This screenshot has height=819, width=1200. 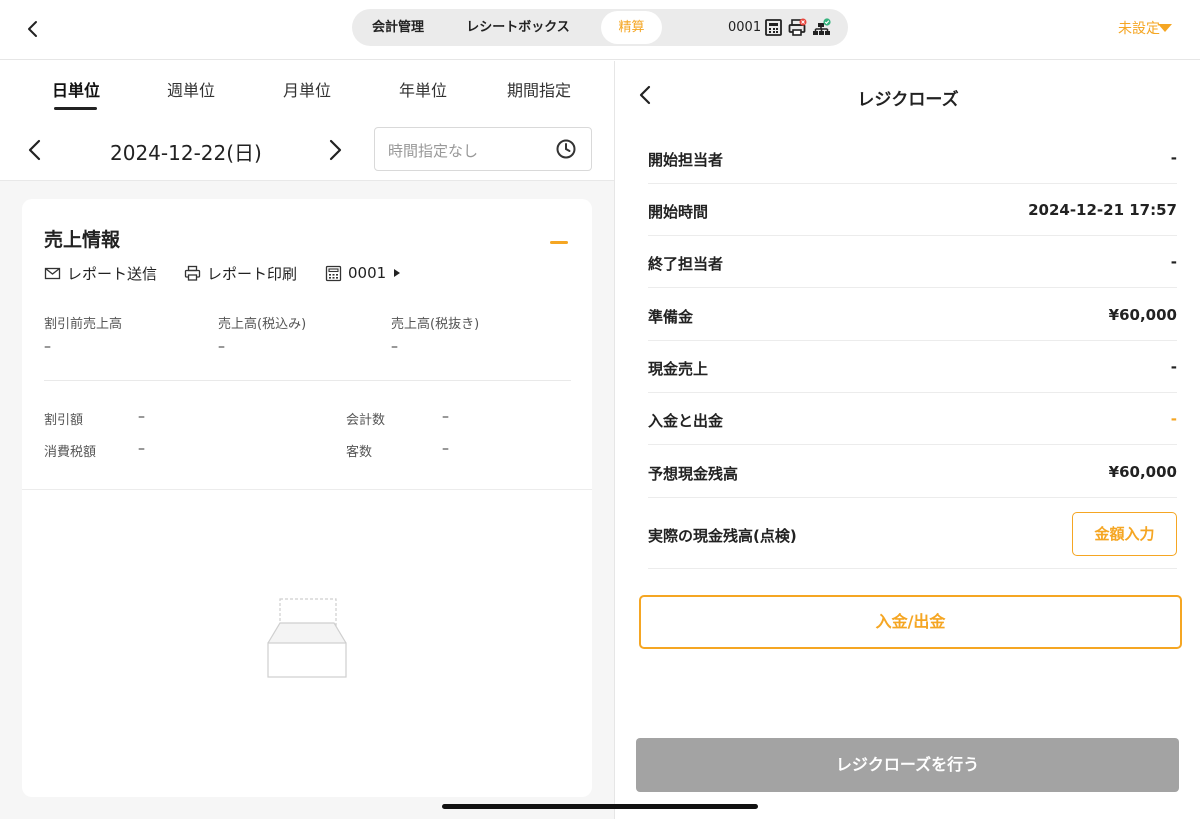 I want to click on summary-row: 準備金 ¥60,000, so click(x=912, y=315).